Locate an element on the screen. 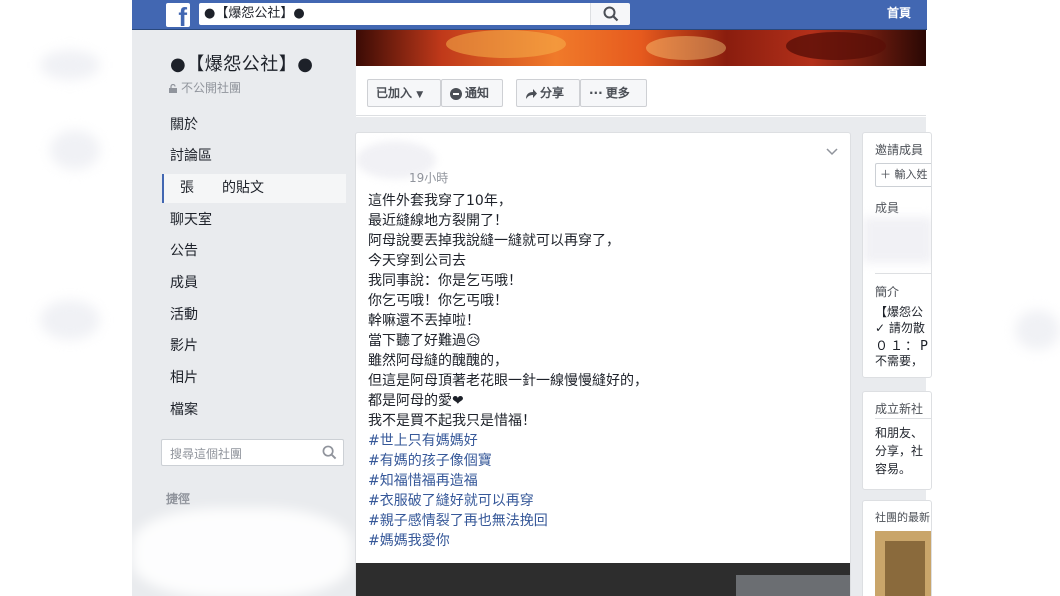  notifications-label: 通知 is located at coordinates (477, 93).